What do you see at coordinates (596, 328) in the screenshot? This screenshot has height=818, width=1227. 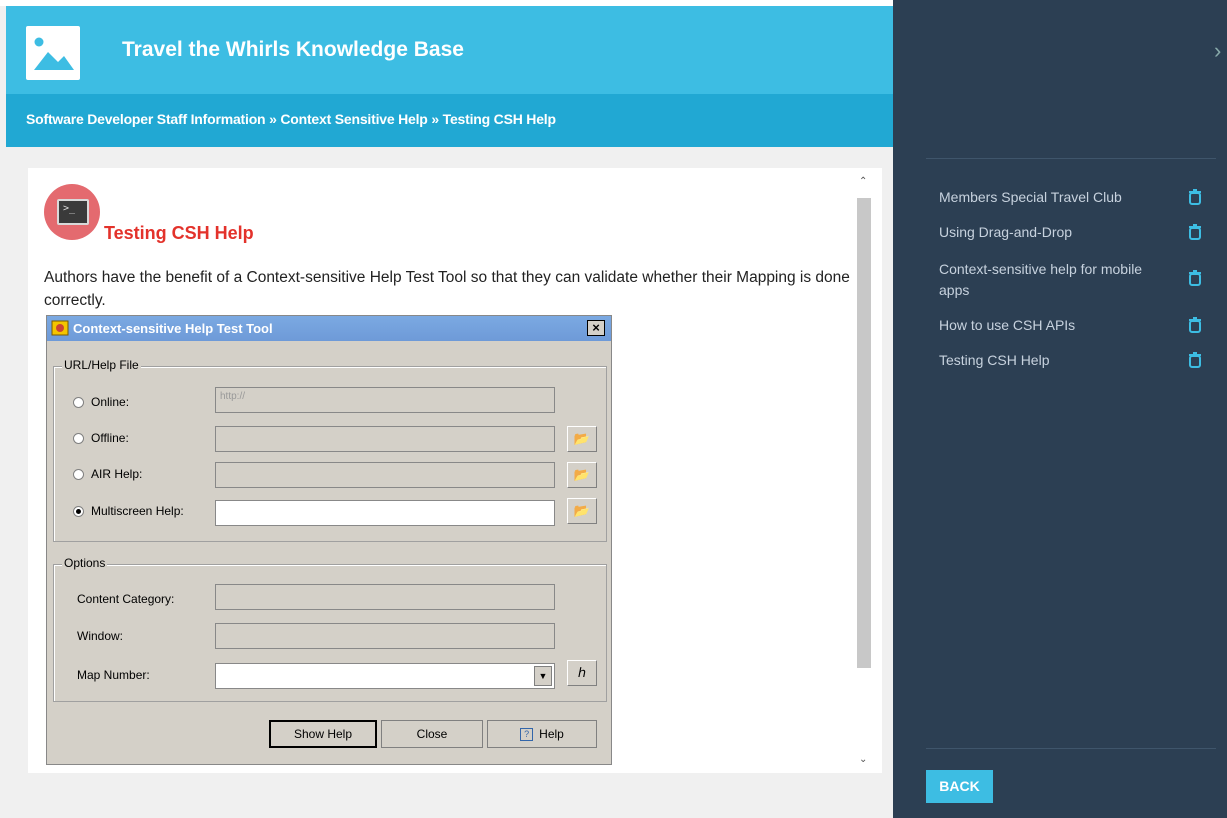 I see `close-icon: ×` at bounding box center [596, 328].